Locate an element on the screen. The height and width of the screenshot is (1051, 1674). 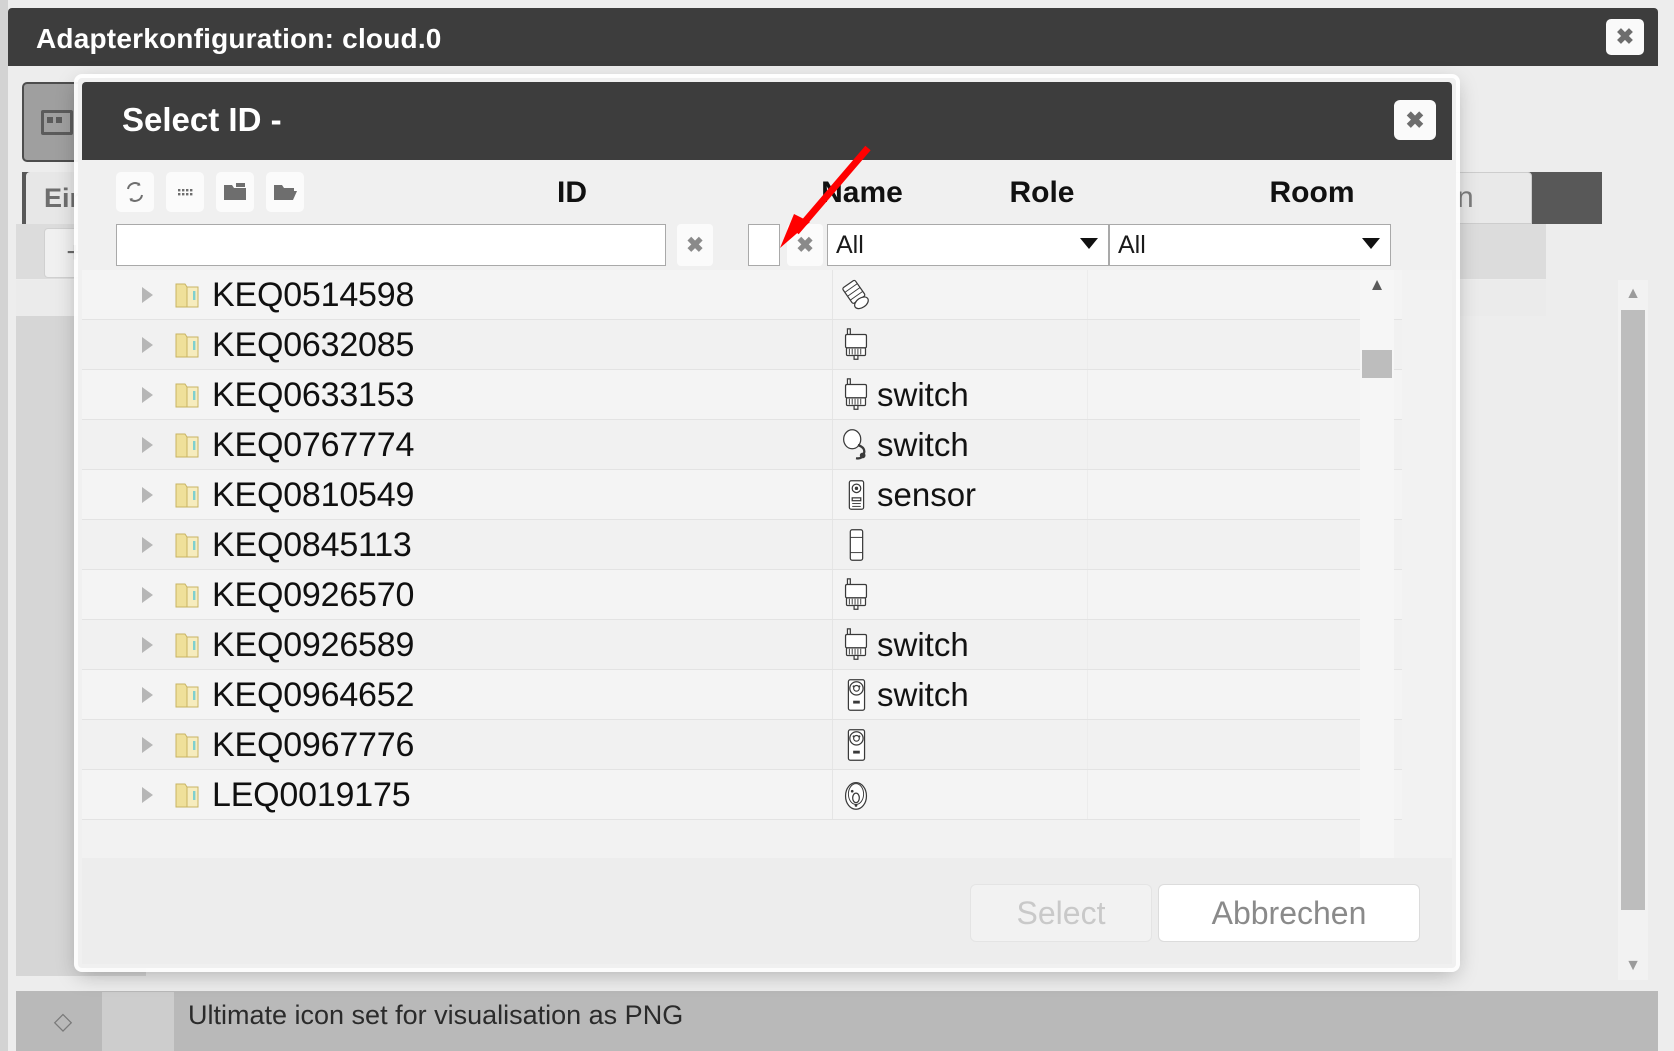
select-button: Select is located at coordinates (1061, 913).